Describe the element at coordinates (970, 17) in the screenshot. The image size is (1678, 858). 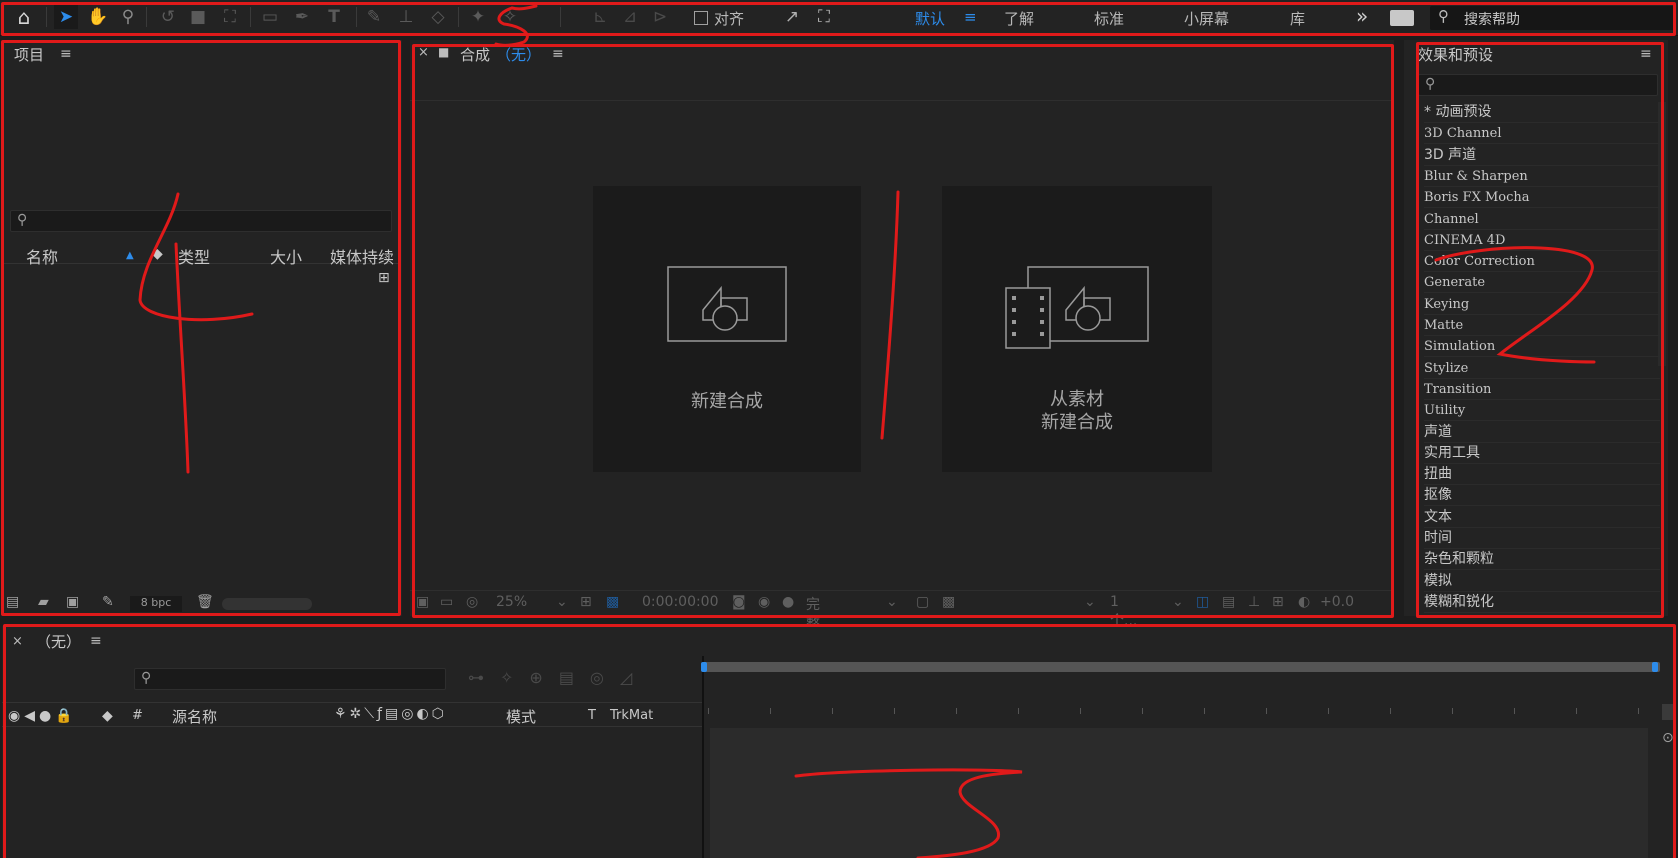
I see `workspace-menu-icon: ≡` at that location.